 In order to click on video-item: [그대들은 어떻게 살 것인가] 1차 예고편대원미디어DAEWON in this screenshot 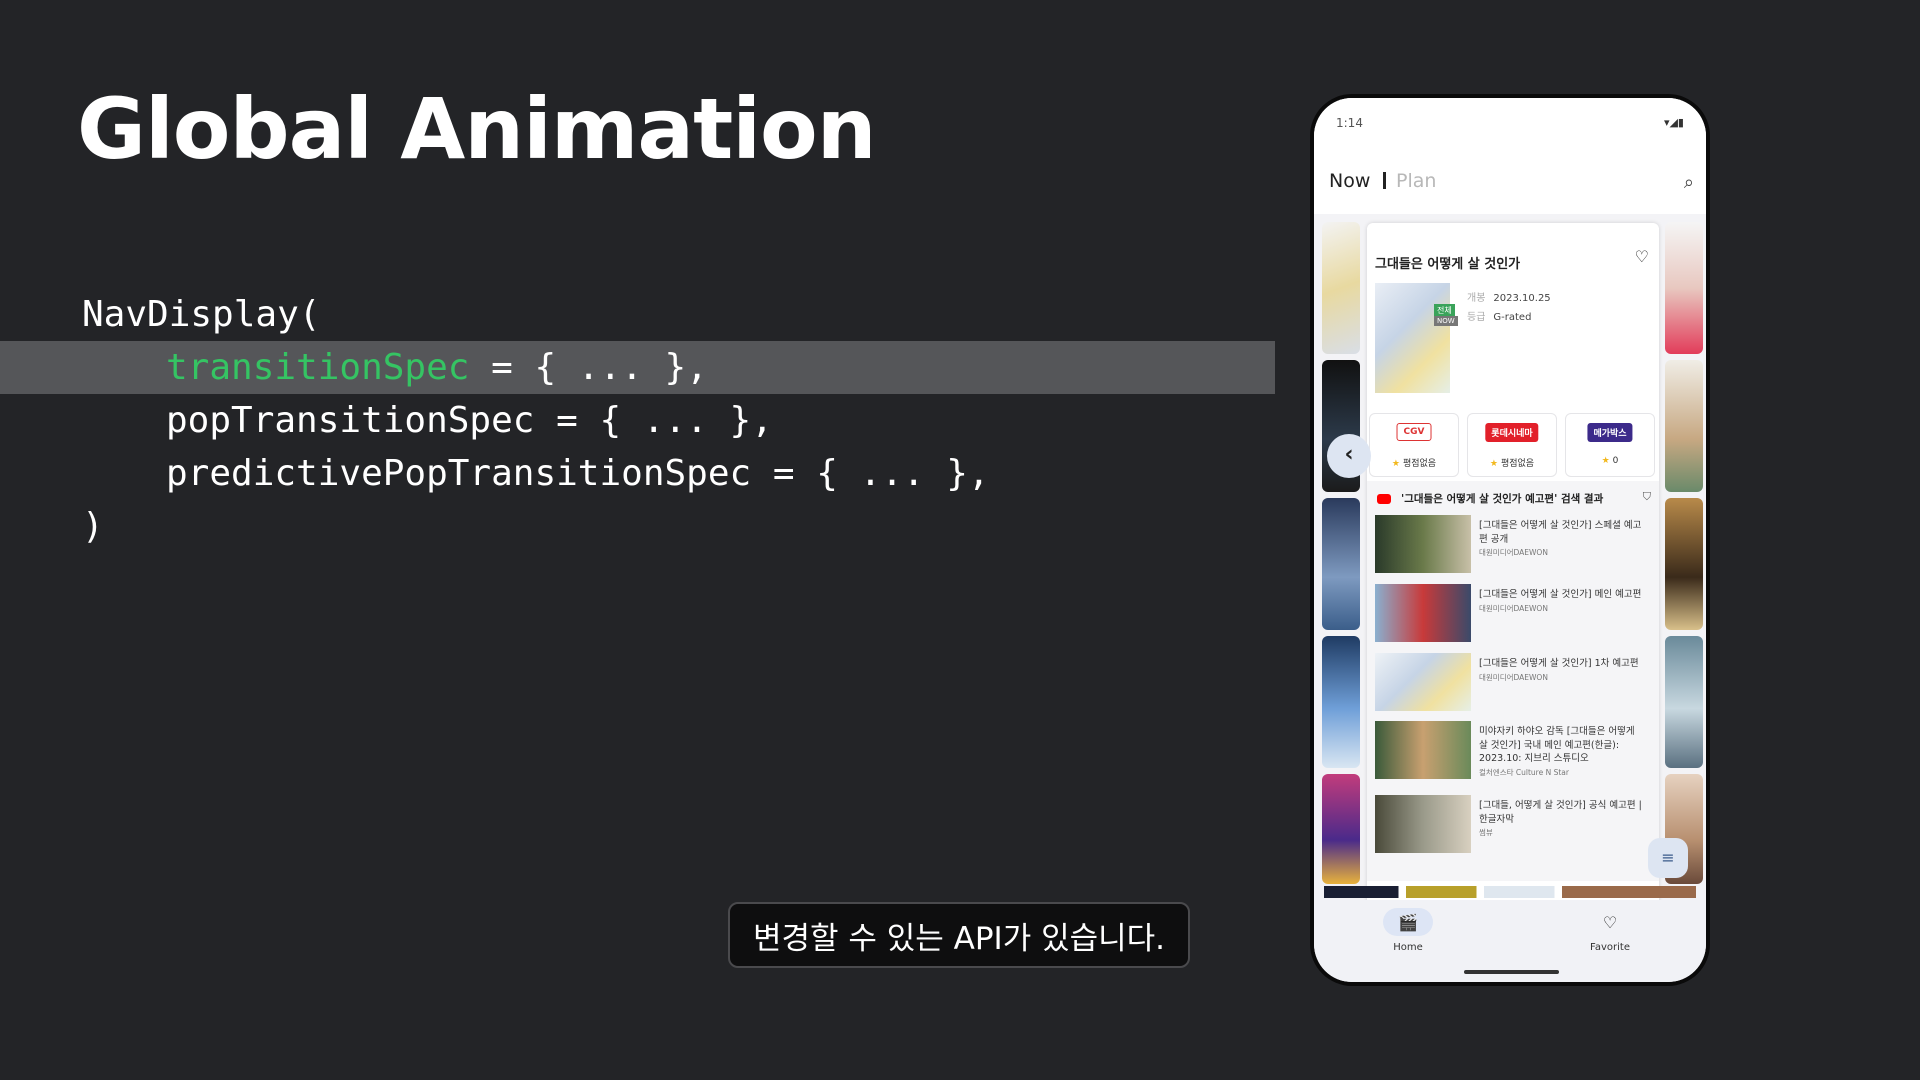, I will do `click(1513, 683)`.